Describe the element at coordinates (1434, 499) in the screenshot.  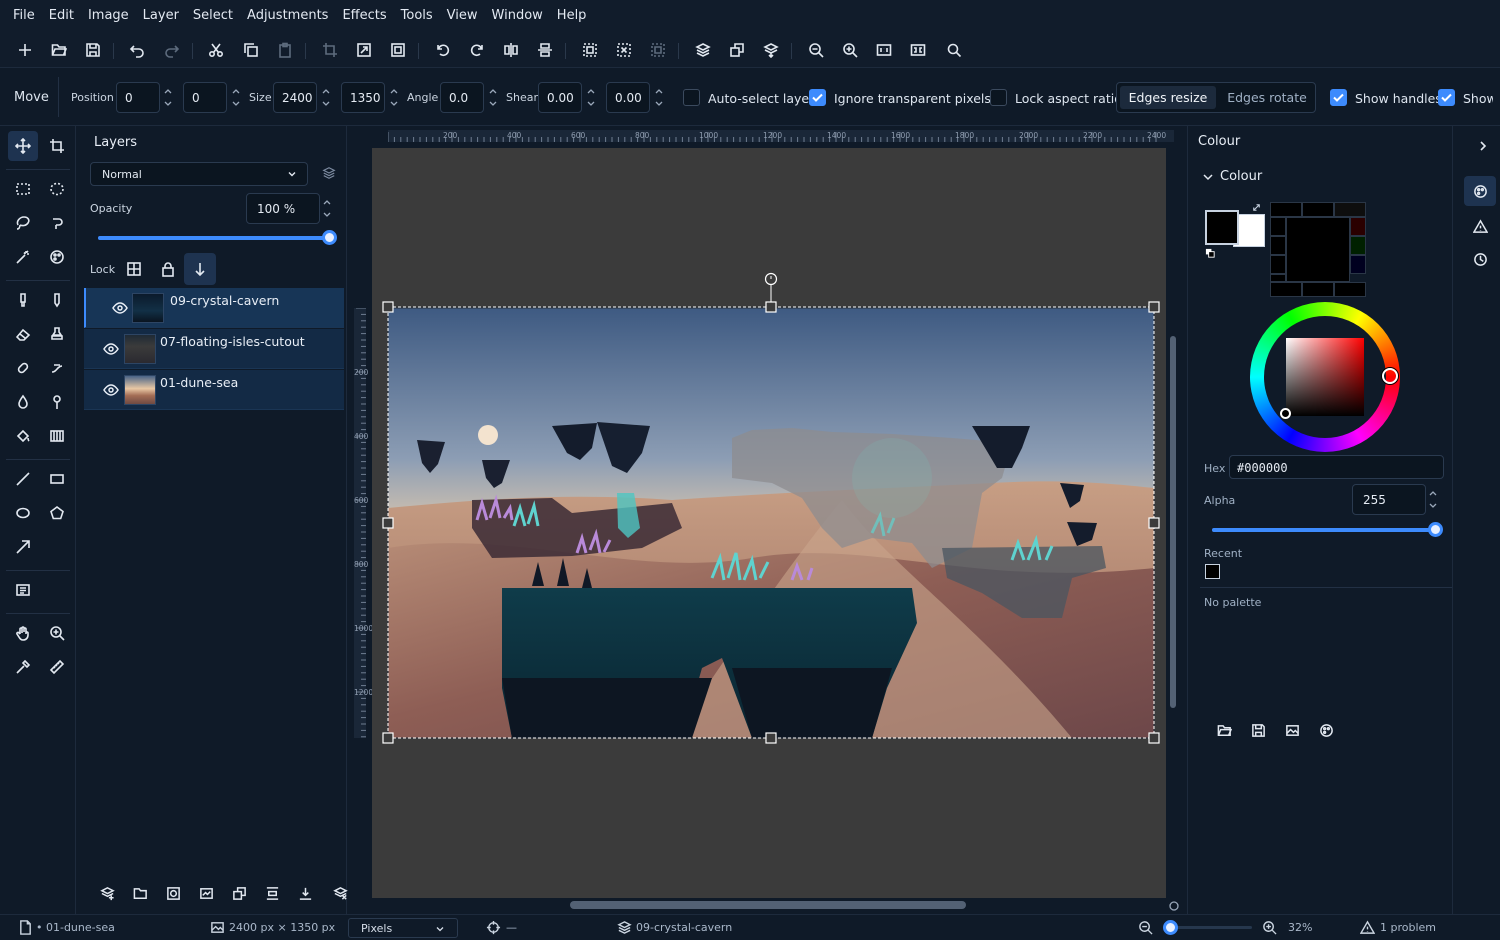
I see `alpha-stepper` at that location.